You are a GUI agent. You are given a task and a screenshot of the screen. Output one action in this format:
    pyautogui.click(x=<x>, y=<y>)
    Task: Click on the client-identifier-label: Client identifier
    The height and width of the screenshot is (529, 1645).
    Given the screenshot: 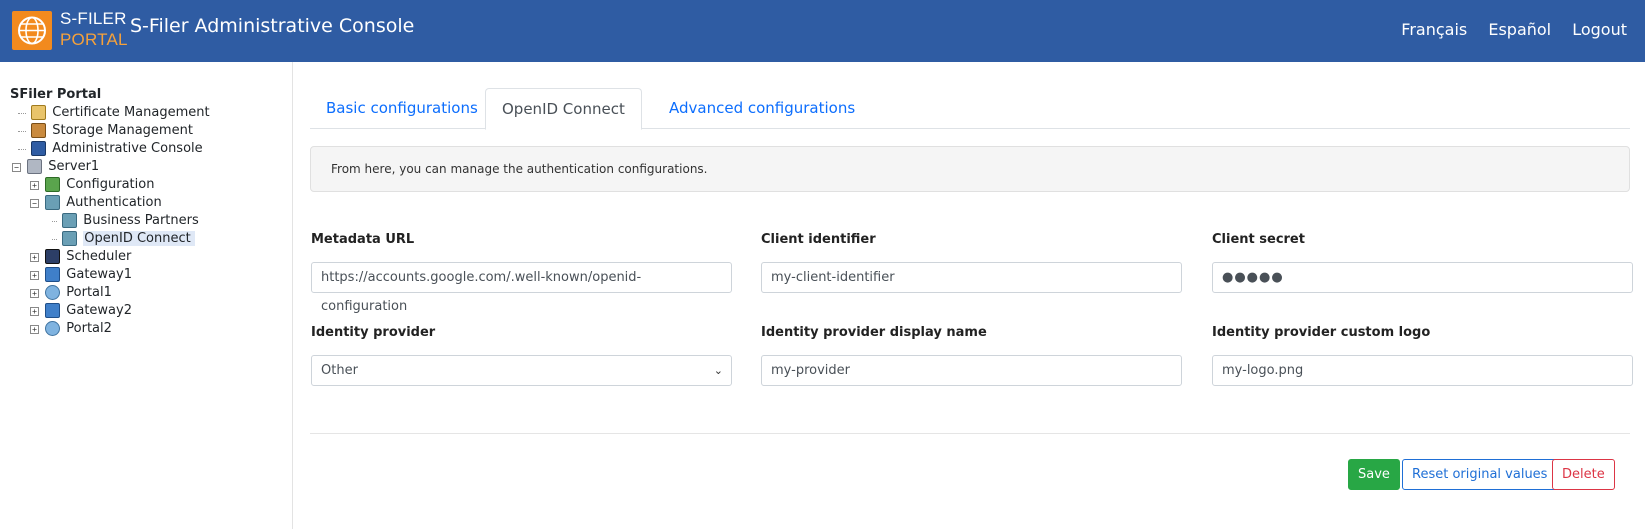 What is the action you would take?
    pyautogui.click(x=818, y=239)
    